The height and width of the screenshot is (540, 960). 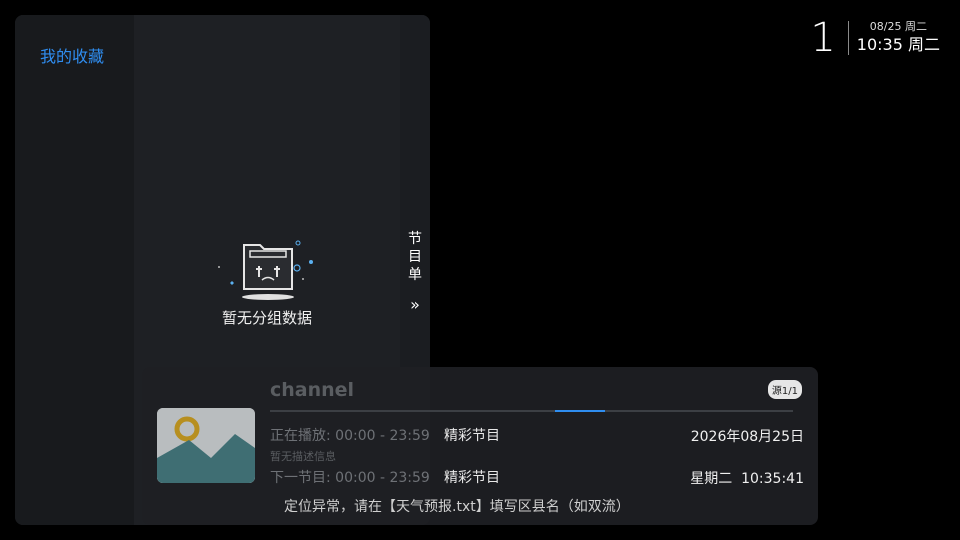 I want to click on current-date: 2026年08月25日, so click(x=747, y=437).